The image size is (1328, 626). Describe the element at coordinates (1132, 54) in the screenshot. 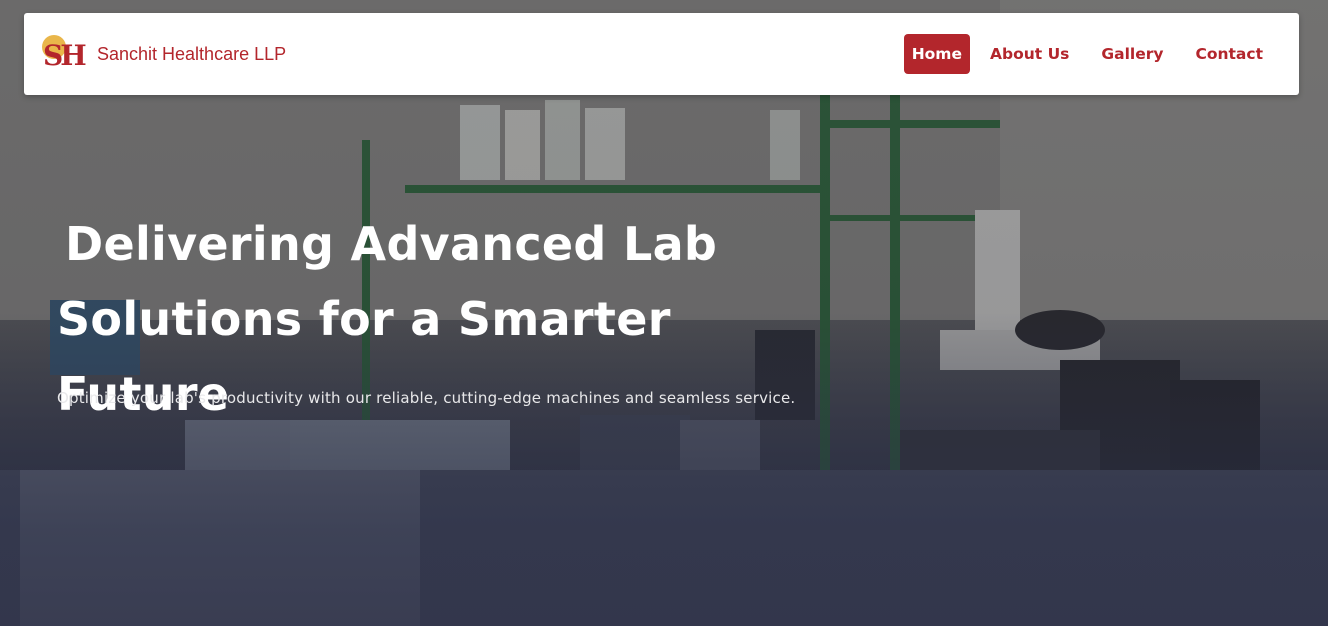

I see `nav-item-gallery: Gallery` at that location.